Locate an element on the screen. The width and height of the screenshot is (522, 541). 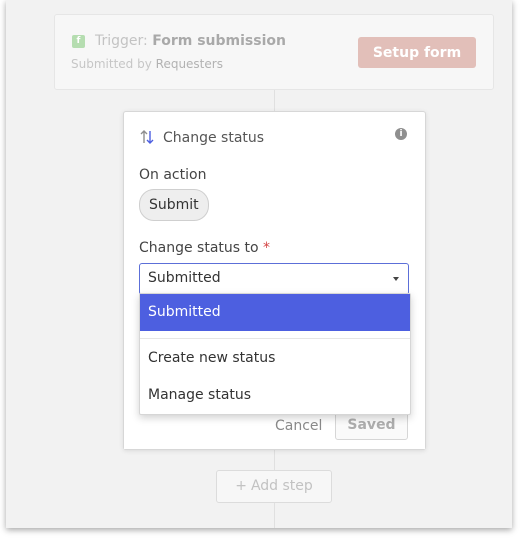
modal-title: Change status is located at coordinates (214, 138).